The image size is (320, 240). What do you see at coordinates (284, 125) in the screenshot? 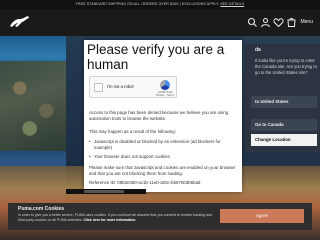
I see `go-to-canada-button: Go to Canada` at bounding box center [284, 125].